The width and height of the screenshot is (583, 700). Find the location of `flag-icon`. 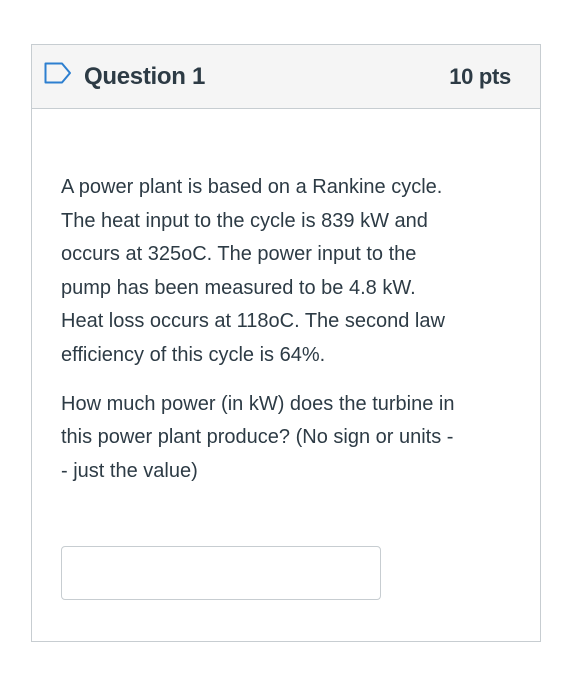

flag-icon is located at coordinates (58, 73).